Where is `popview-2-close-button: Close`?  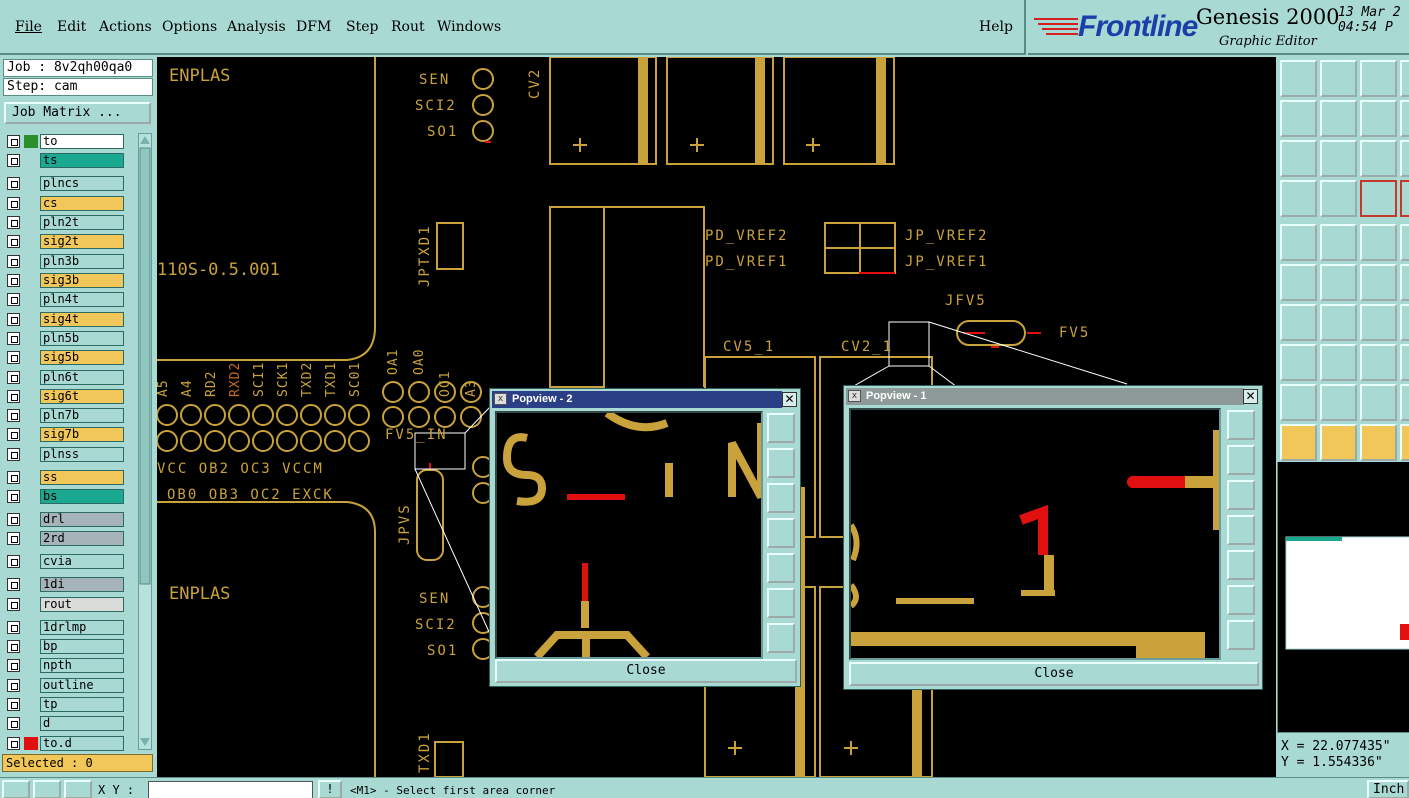
popview-2-close-button: Close is located at coordinates (646, 671).